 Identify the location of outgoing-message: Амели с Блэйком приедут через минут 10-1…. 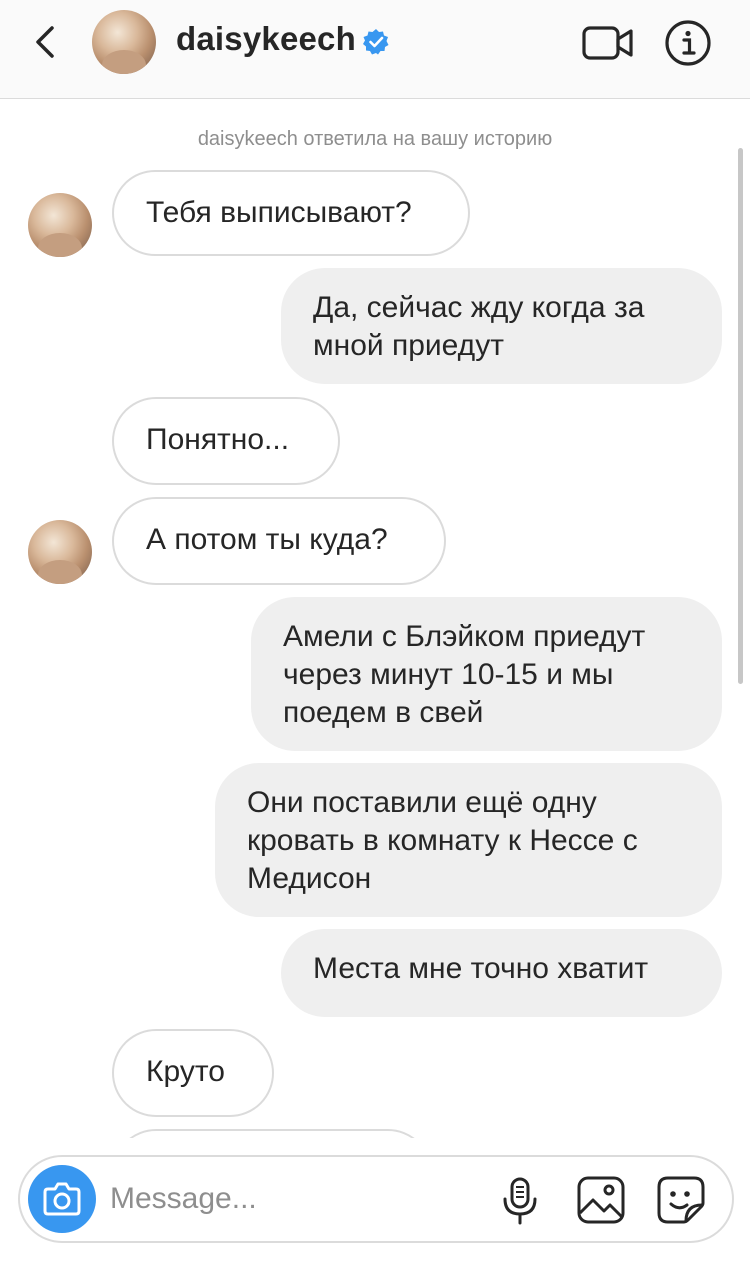
(486, 674).